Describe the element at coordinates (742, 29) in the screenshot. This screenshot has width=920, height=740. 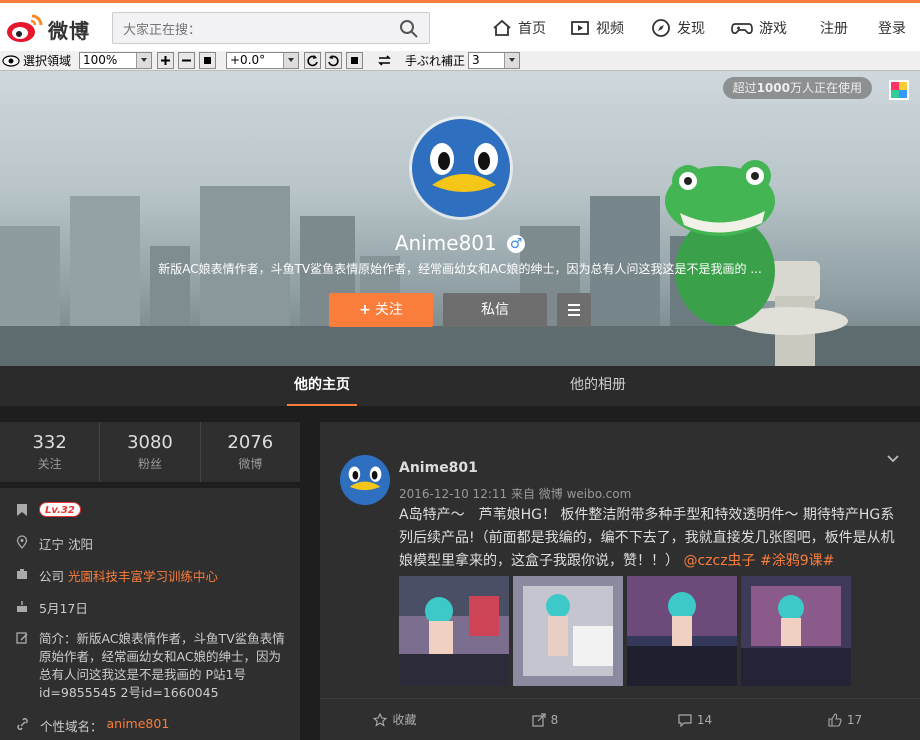
I see `gamepad-icon` at that location.